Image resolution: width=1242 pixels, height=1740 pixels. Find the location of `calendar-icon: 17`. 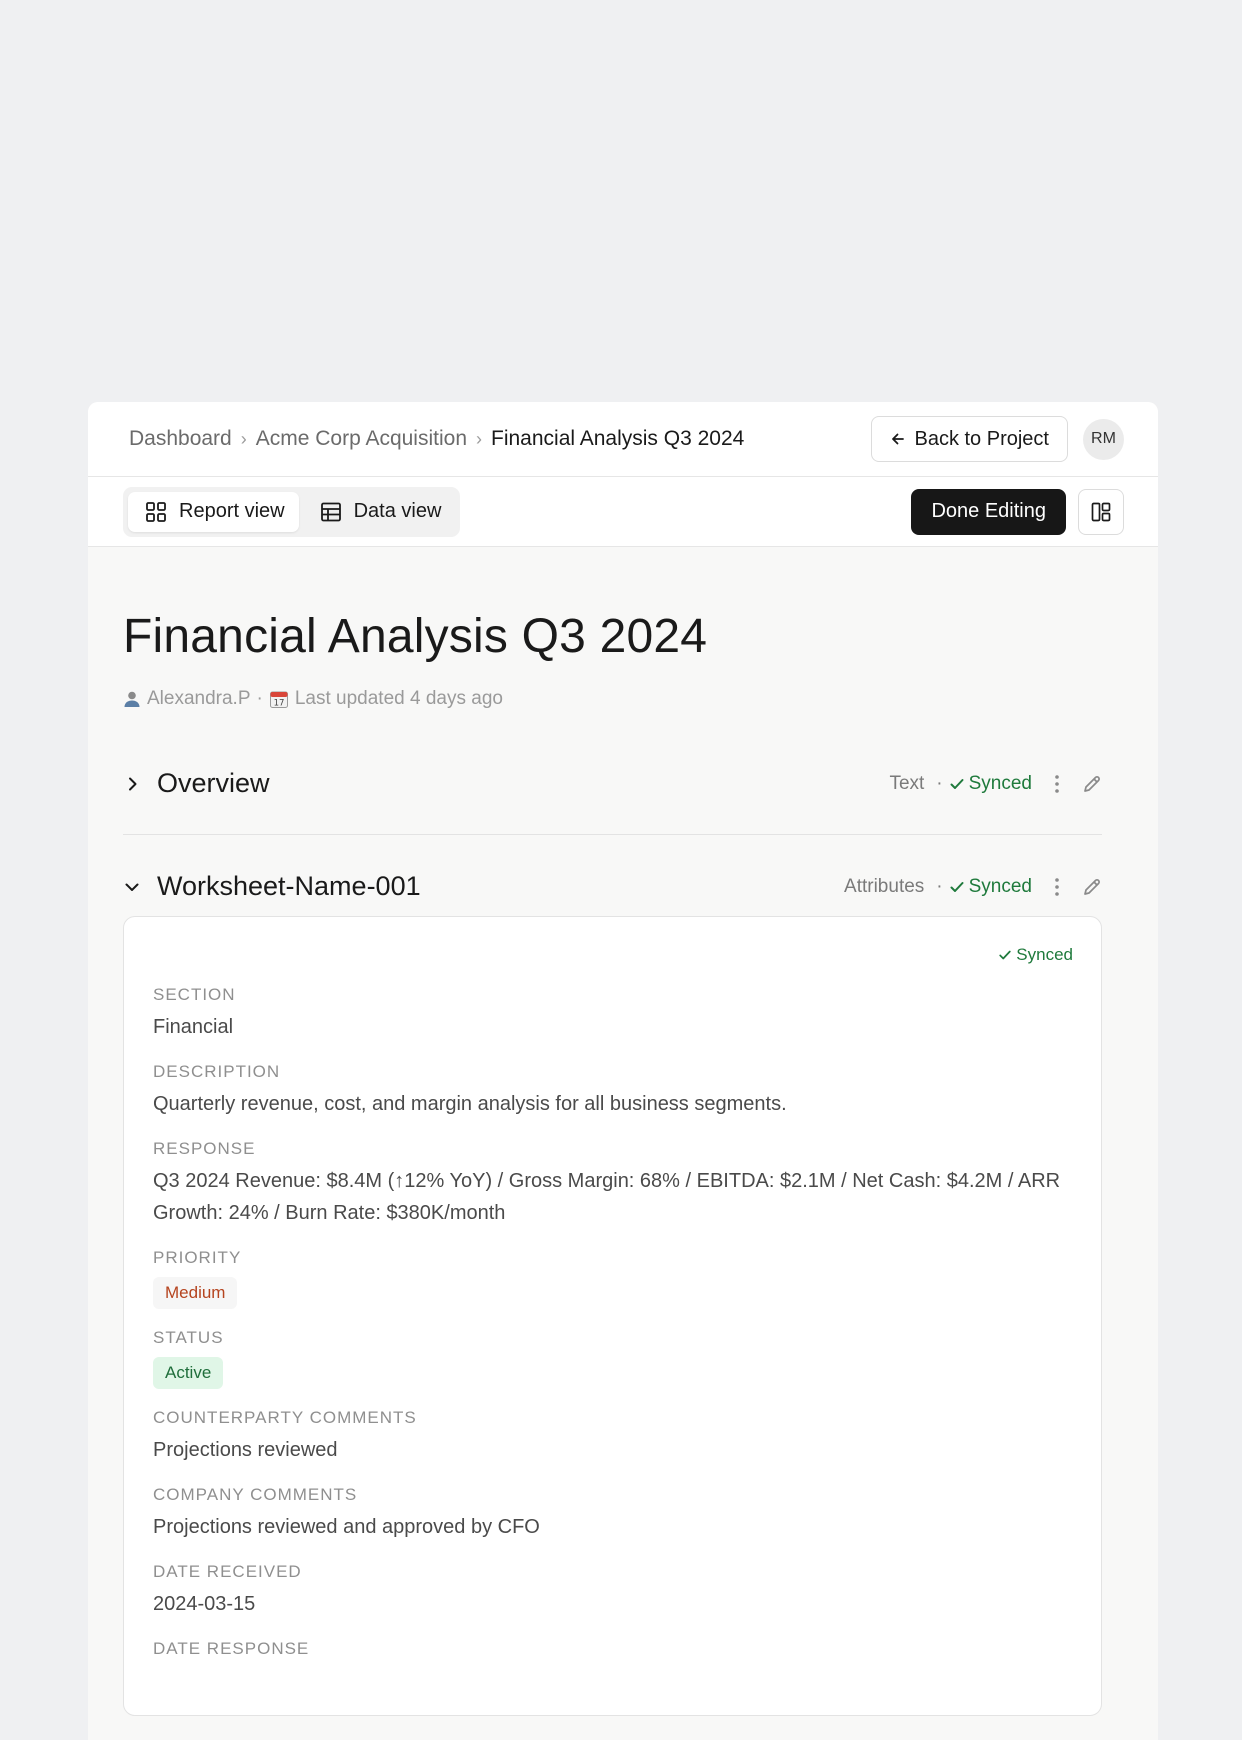

calendar-icon: 17 is located at coordinates (278, 699).